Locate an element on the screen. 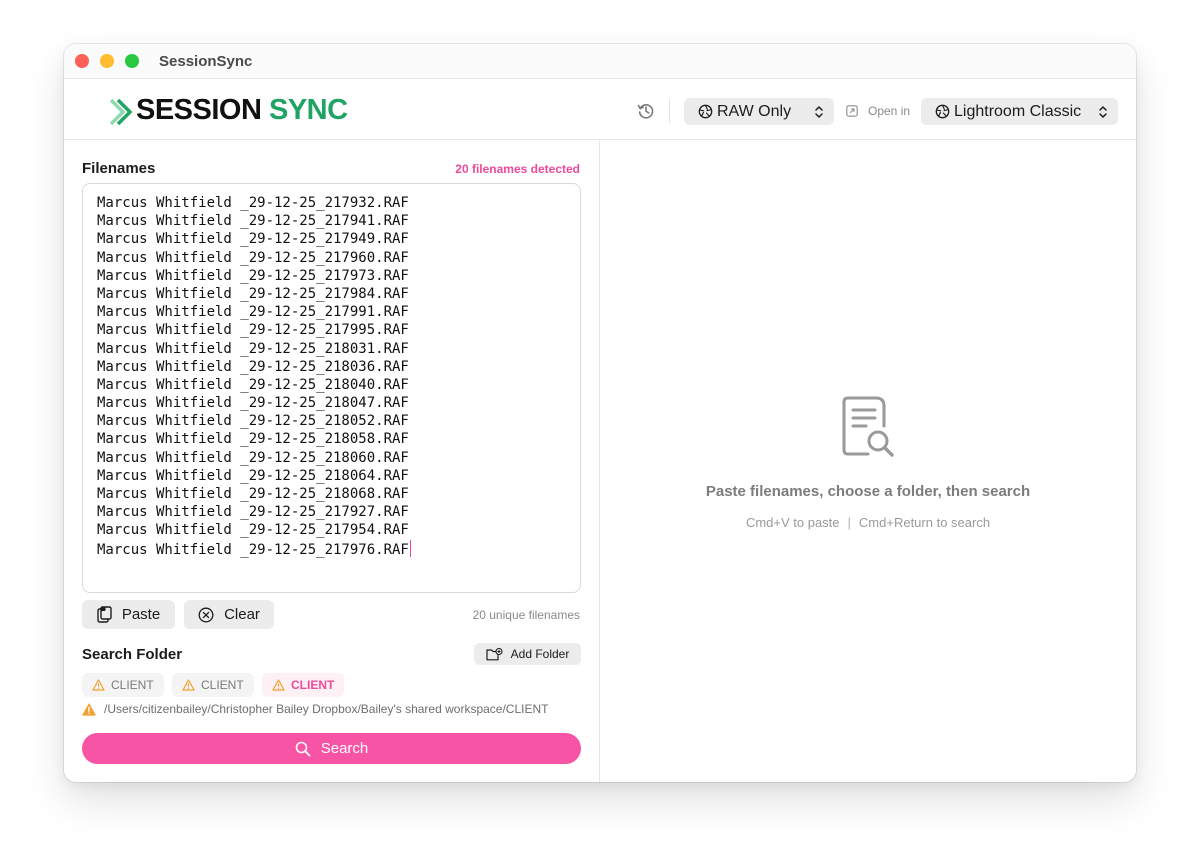 The image size is (1200, 867). filename-text: Marcus Whitfield _29-12-25_217932.RAF is located at coordinates (253, 203).